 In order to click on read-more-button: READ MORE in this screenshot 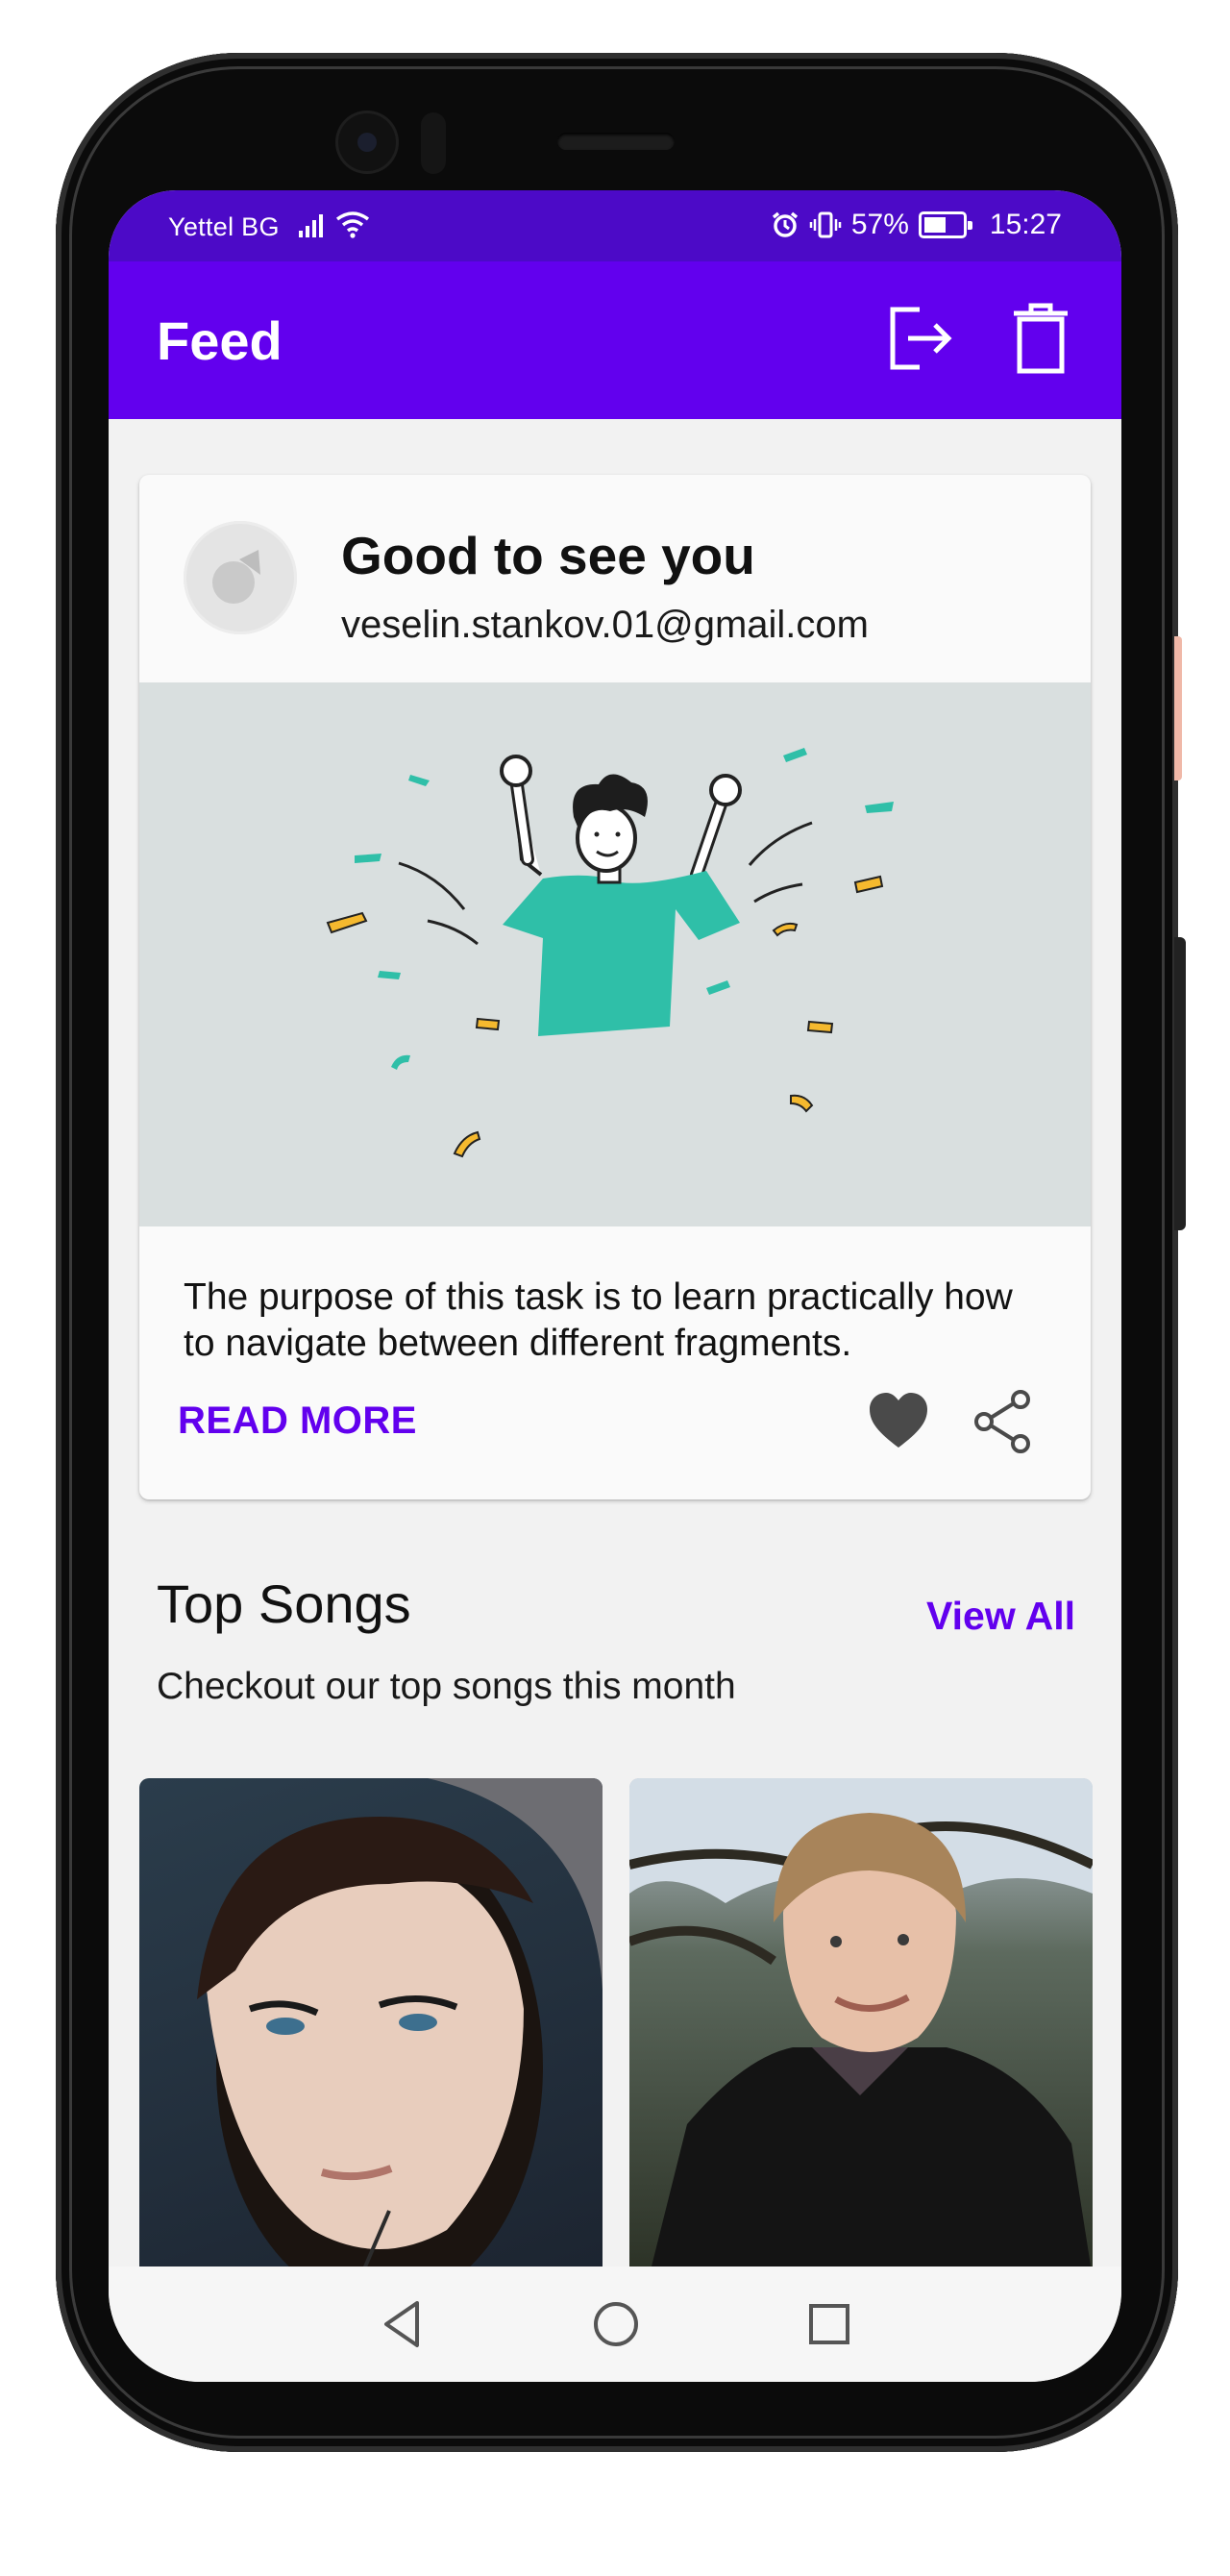, I will do `click(297, 1421)`.